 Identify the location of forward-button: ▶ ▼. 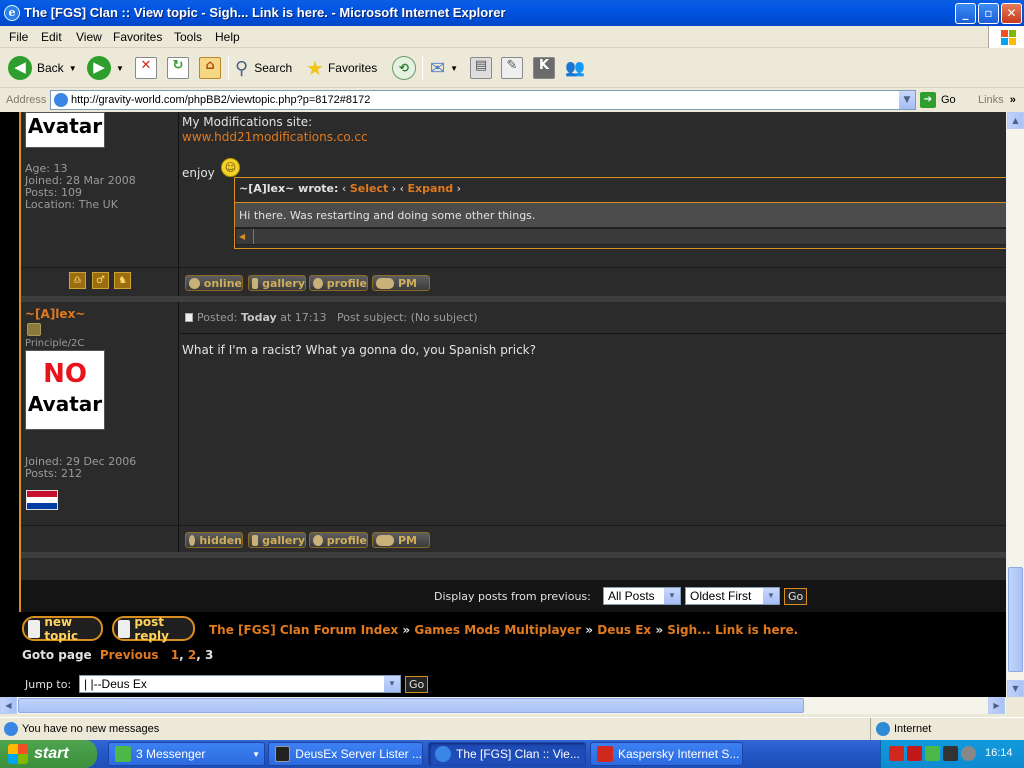
(105, 68).